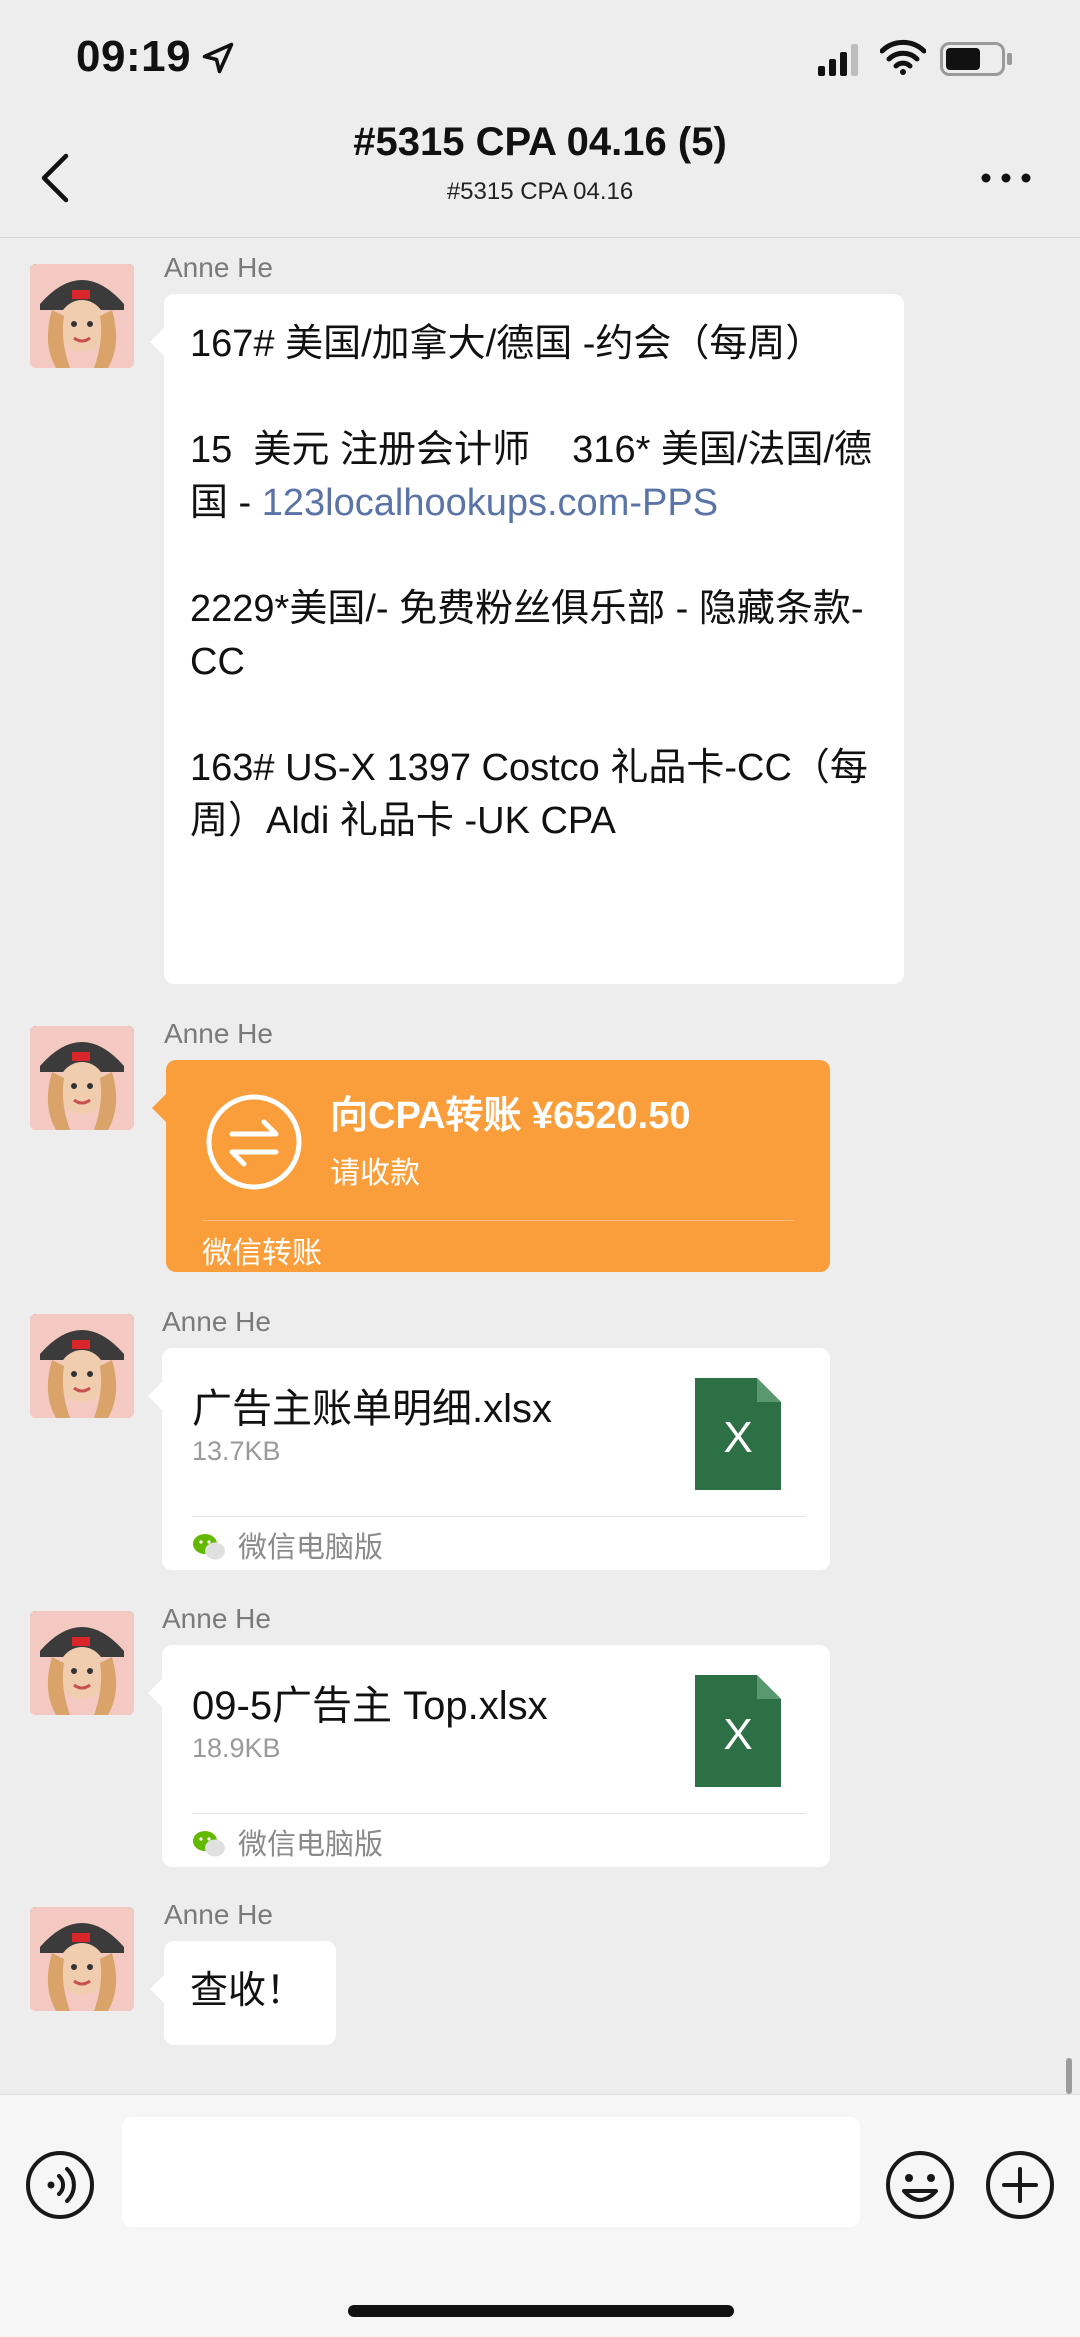  What do you see at coordinates (541, 2311) in the screenshot?
I see `home-indicator` at bounding box center [541, 2311].